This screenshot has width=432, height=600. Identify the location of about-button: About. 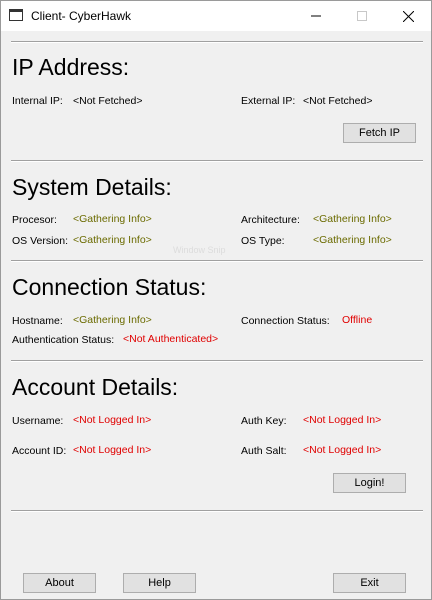
(59, 583).